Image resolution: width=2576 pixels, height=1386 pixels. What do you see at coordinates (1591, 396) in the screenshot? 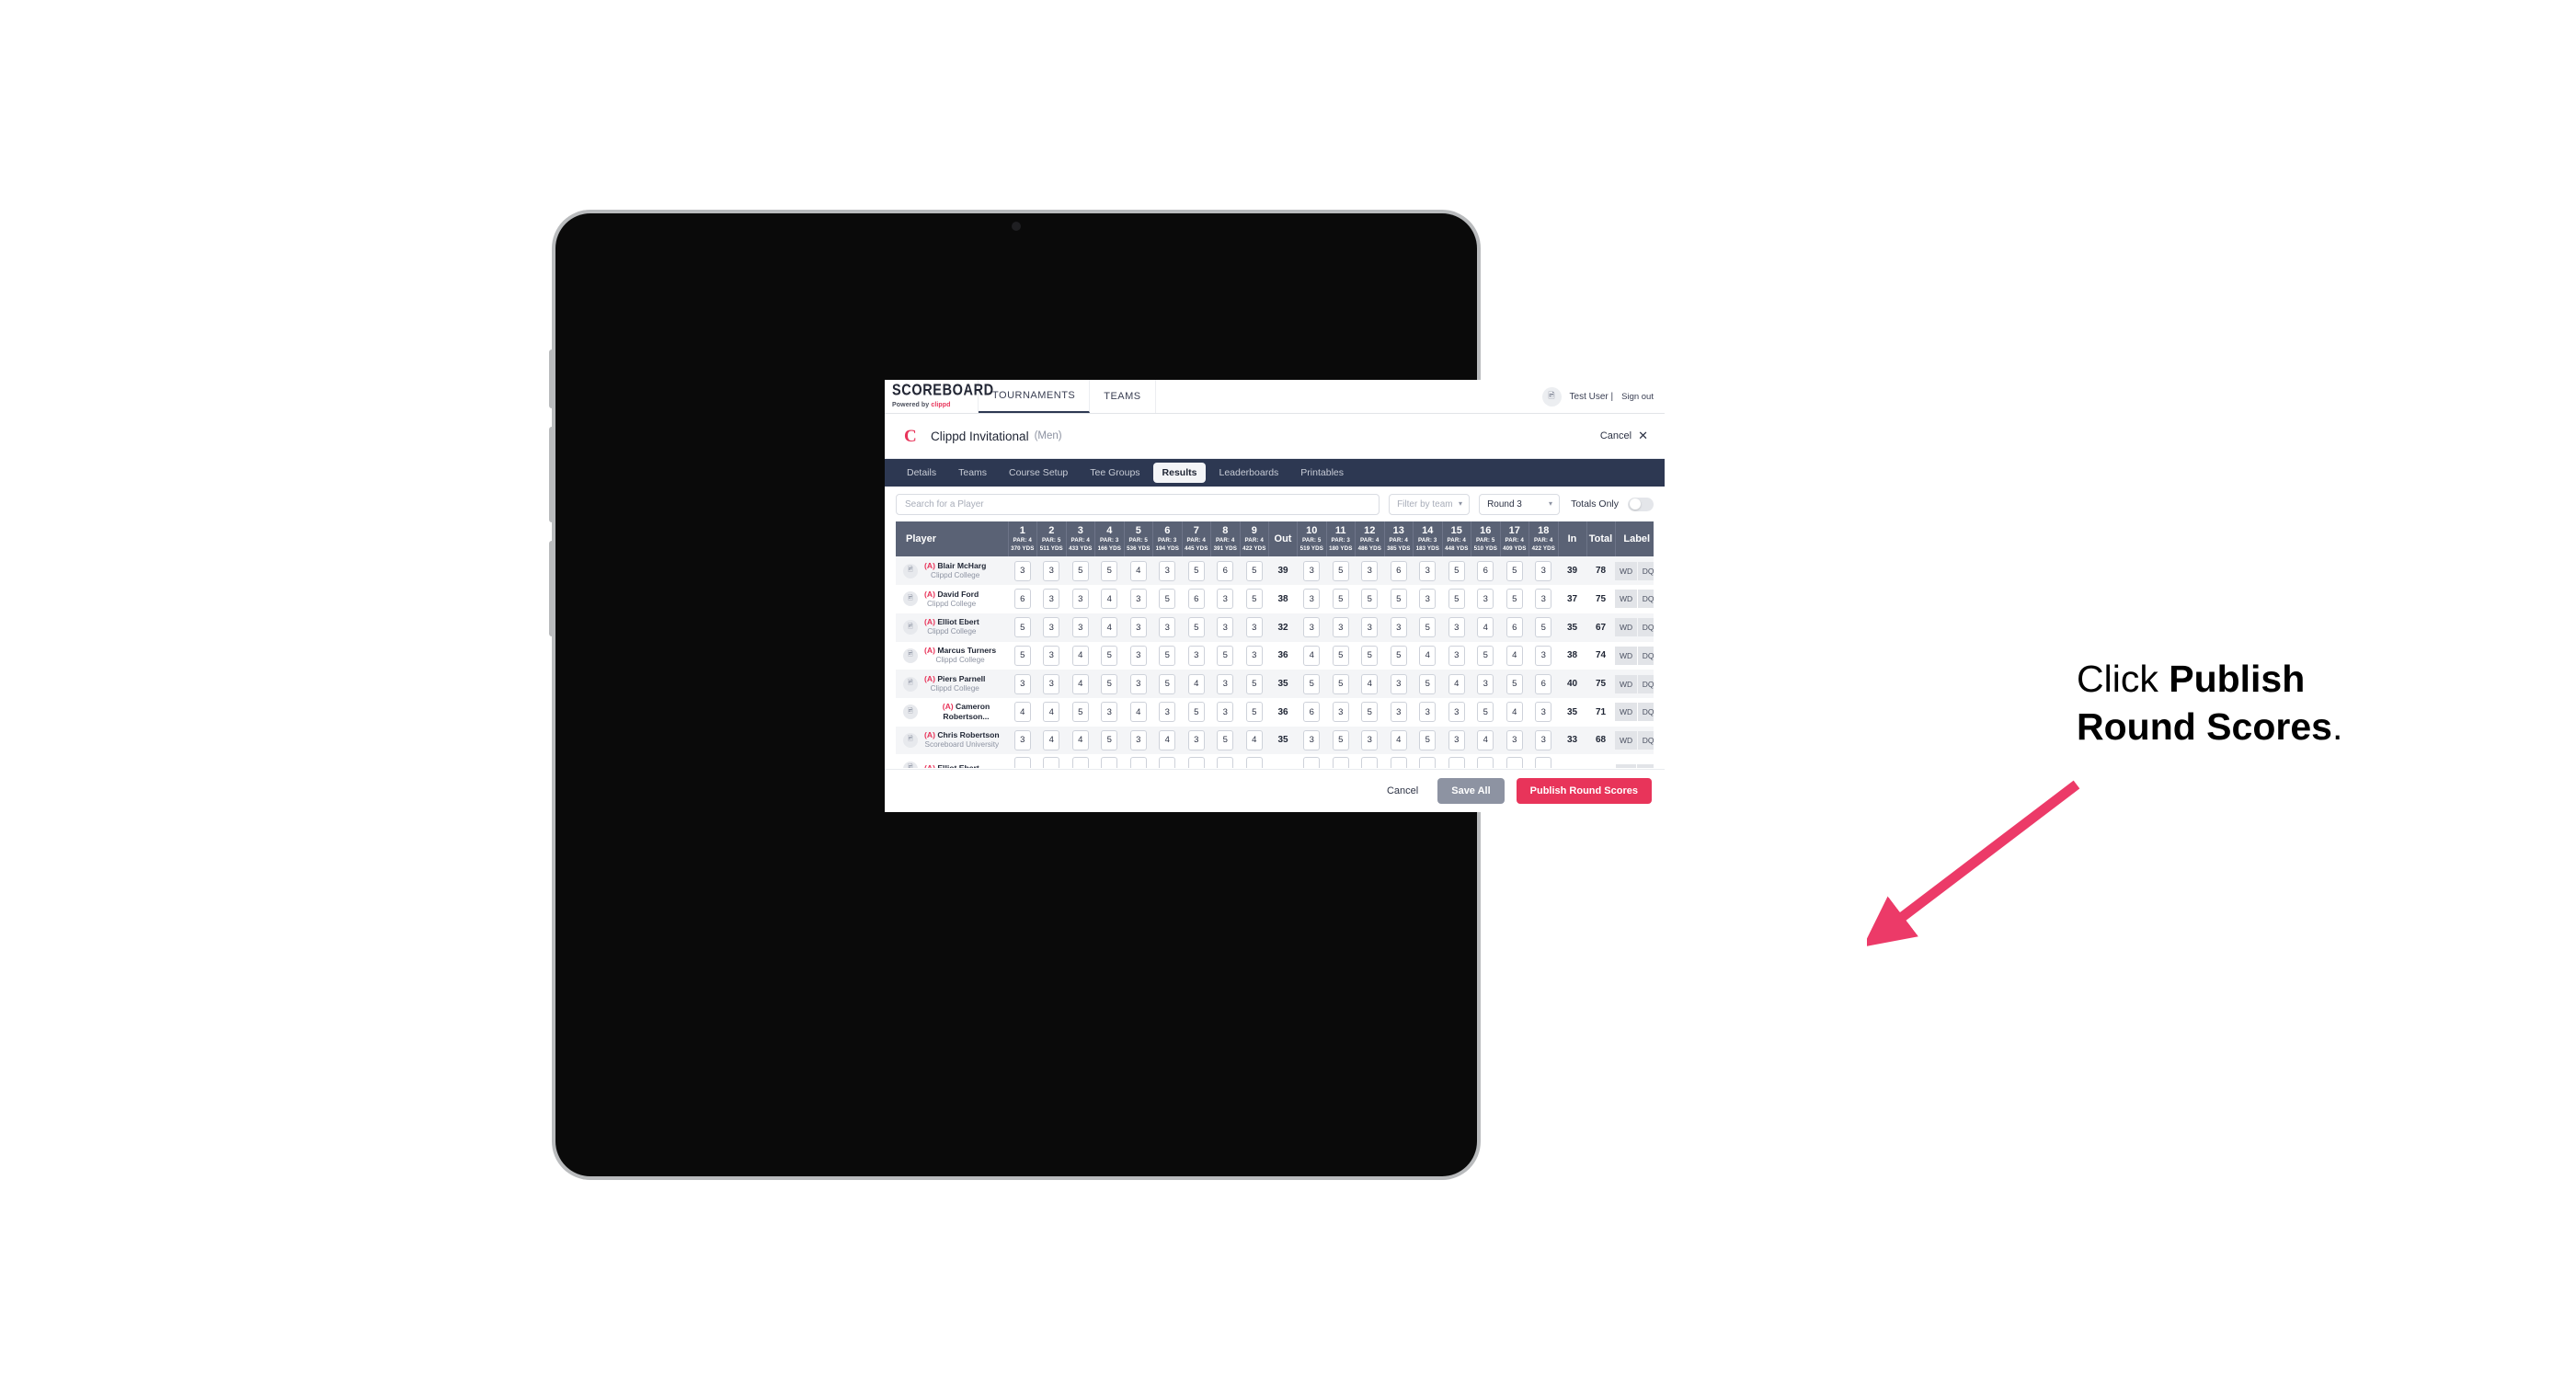
I see `user-name-label: Test User |` at bounding box center [1591, 396].